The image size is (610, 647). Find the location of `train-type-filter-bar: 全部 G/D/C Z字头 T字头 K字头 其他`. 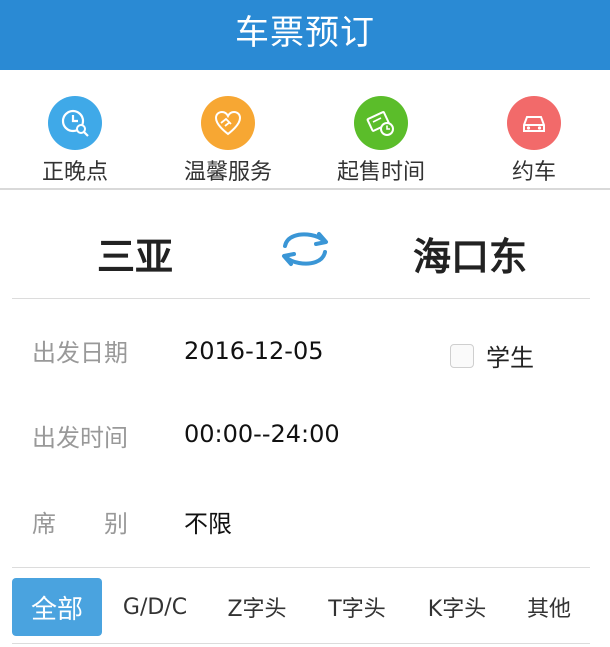

train-type-filter-bar: 全部 G/D/C Z字头 T字头 K字头 其他 is located at coordinates (305, 605).